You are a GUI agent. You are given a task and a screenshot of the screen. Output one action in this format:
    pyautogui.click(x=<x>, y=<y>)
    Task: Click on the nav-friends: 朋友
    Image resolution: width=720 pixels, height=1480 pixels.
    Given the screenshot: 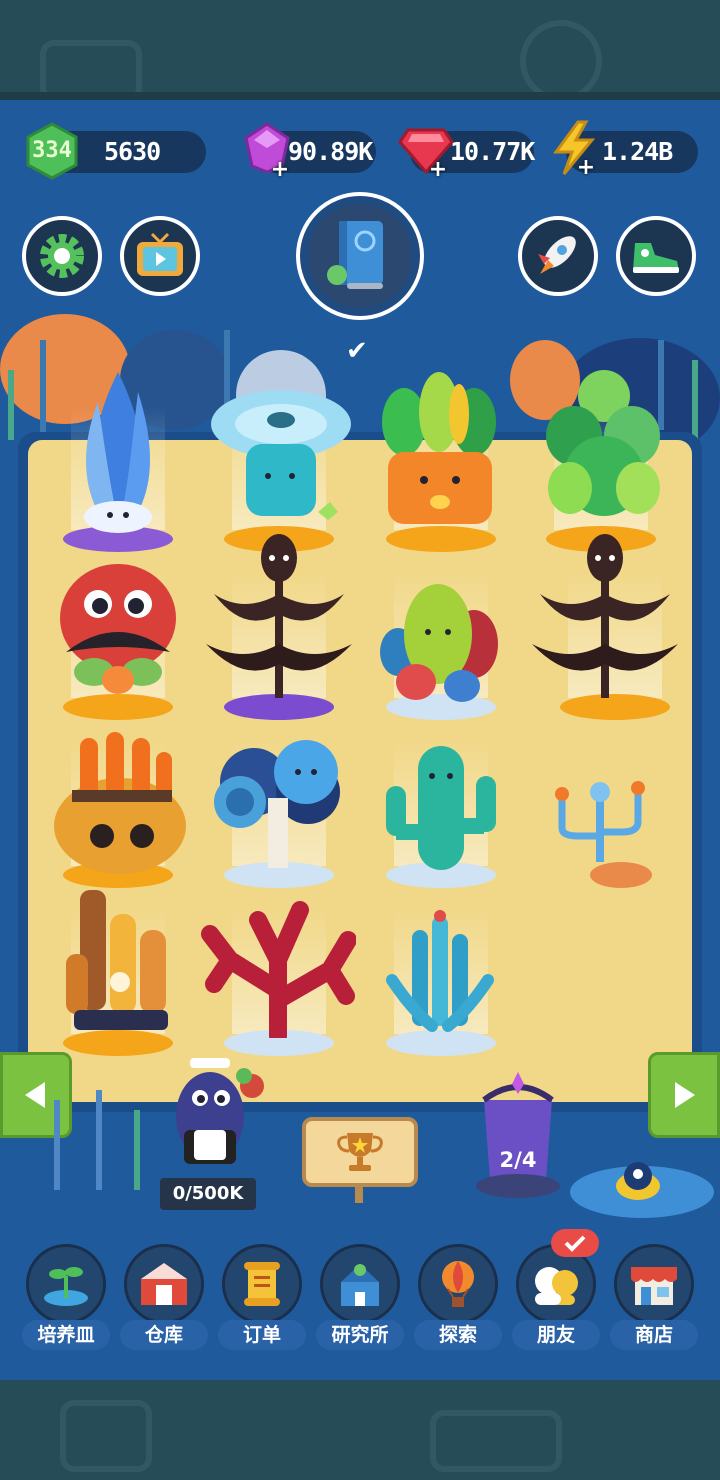 What is the action you would take?
    pyautogui.click(x=556, y=1298)
    